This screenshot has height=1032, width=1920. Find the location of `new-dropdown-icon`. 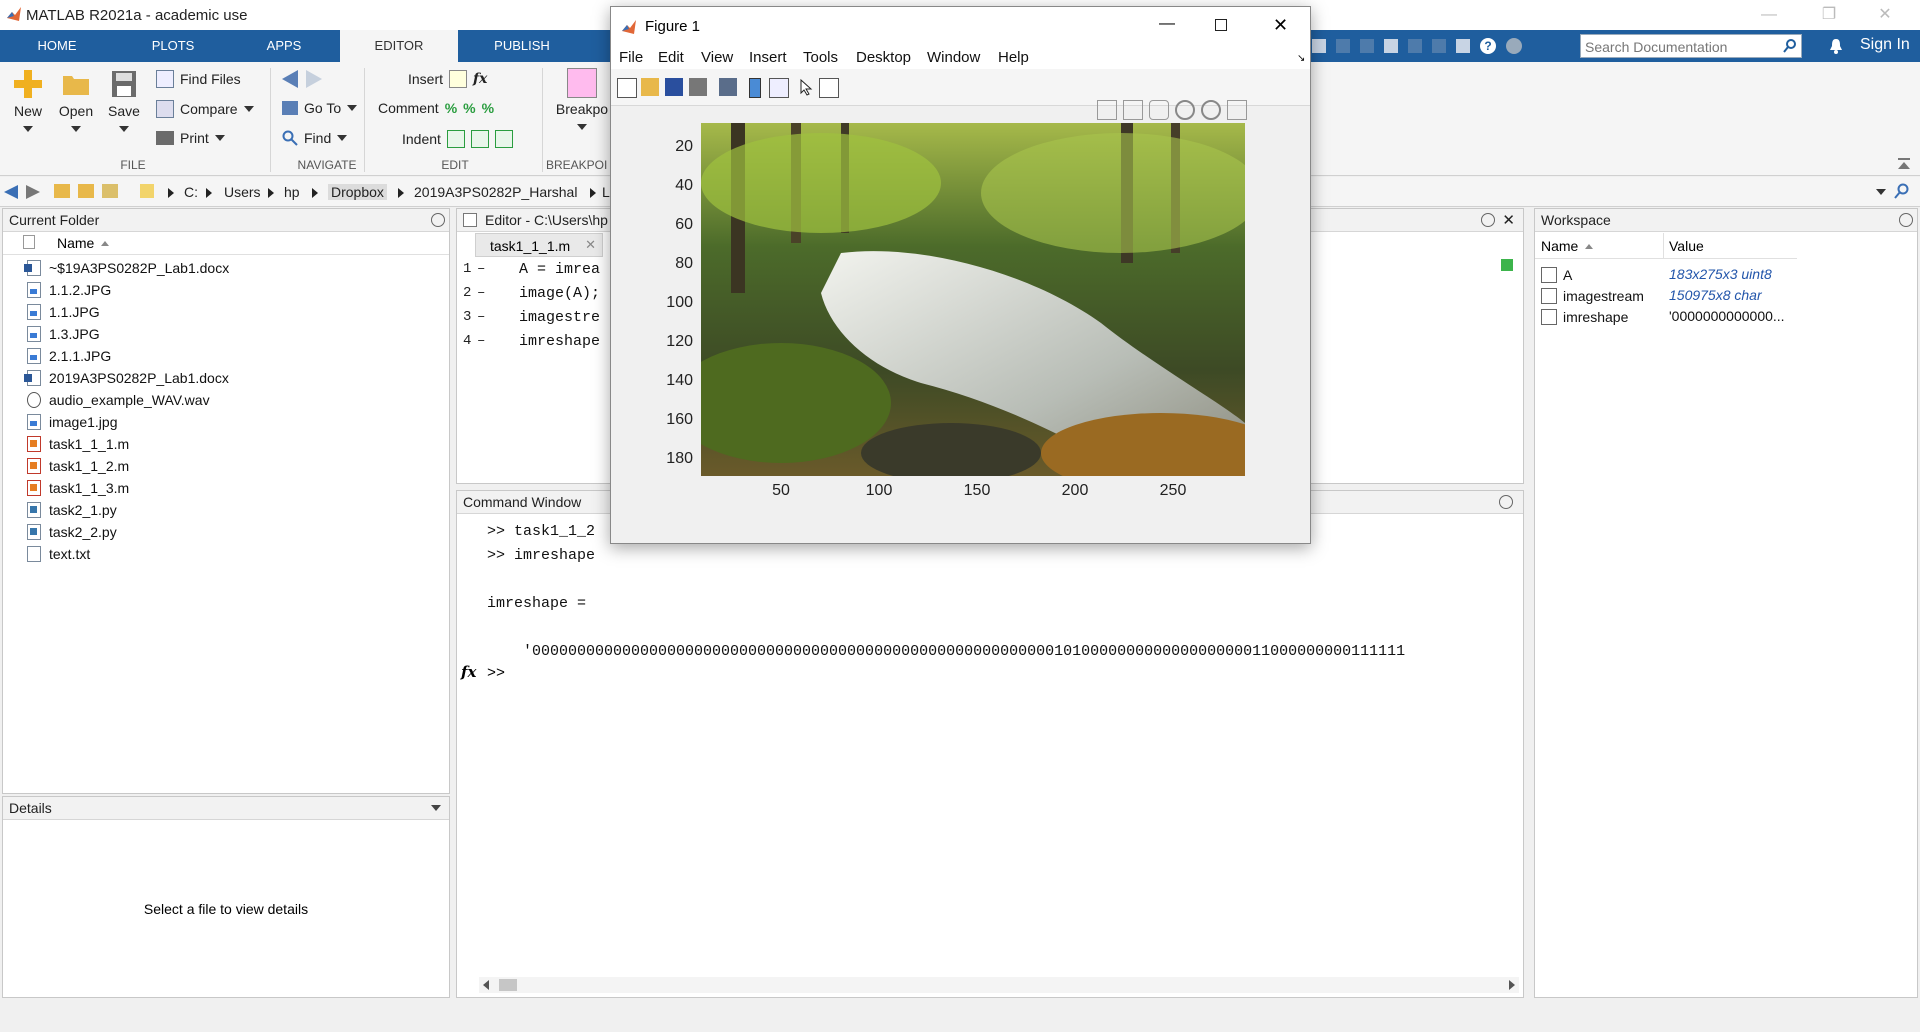

new-dropdown-icon is located at coordinates (28, 129).